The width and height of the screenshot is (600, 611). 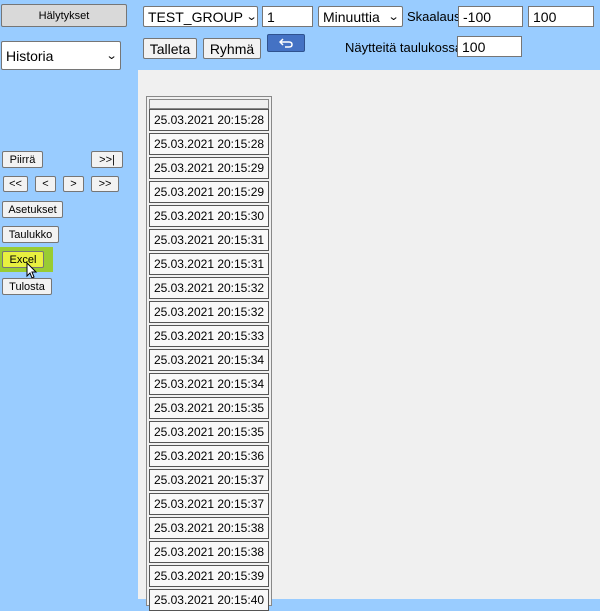 What do you see at coordinates (209, 456) in the screenshot?
I see `table-row: 25.03.2021 20:15:36` at bounding box center [209, 456].